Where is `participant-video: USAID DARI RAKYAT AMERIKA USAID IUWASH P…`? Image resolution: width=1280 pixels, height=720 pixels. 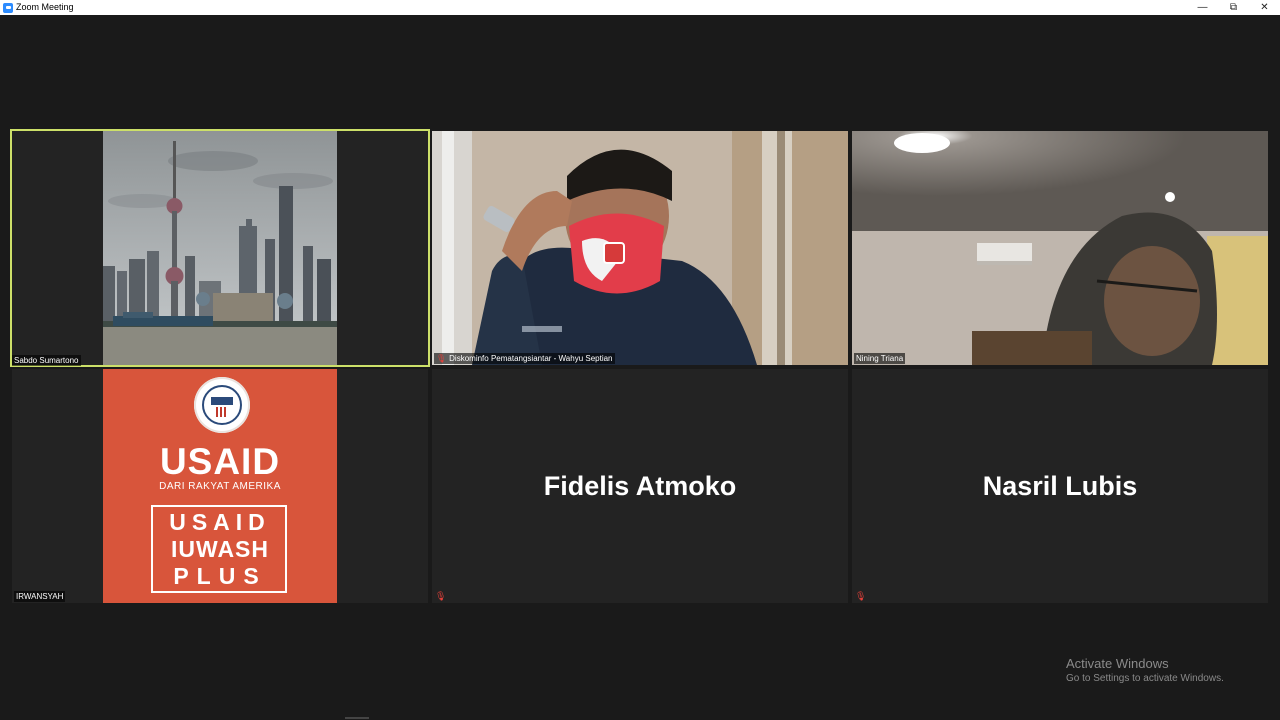
participant-video: USAID DARI RAKYAT AMERIKA USAID IUWASH P… is located at coordinates (220, 486).